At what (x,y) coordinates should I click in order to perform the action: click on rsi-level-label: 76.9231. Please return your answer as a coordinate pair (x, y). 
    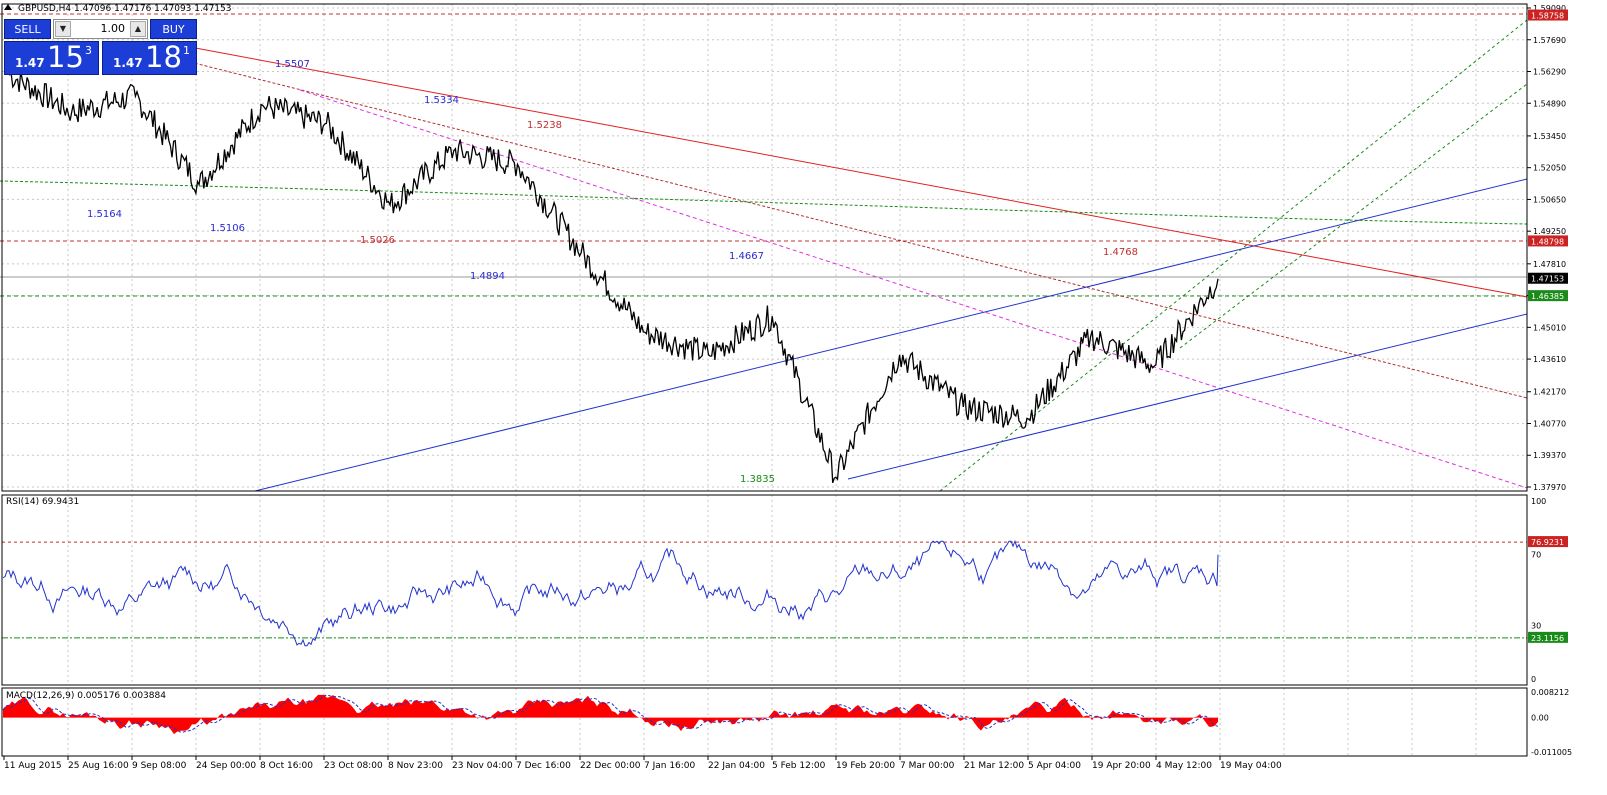
    Looking at the image, I should click on (1547, 542).